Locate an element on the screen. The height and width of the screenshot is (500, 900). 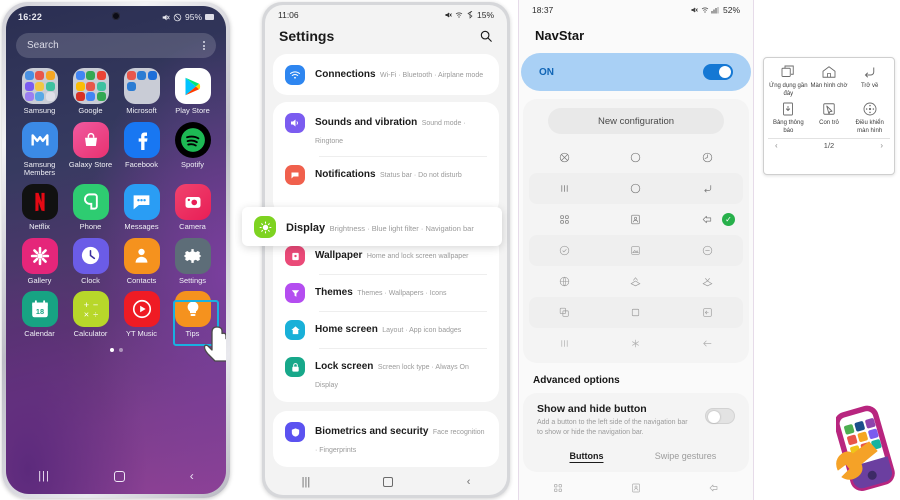
menu-item-pointer: Con trỏ is located at coordinates (829, 117).